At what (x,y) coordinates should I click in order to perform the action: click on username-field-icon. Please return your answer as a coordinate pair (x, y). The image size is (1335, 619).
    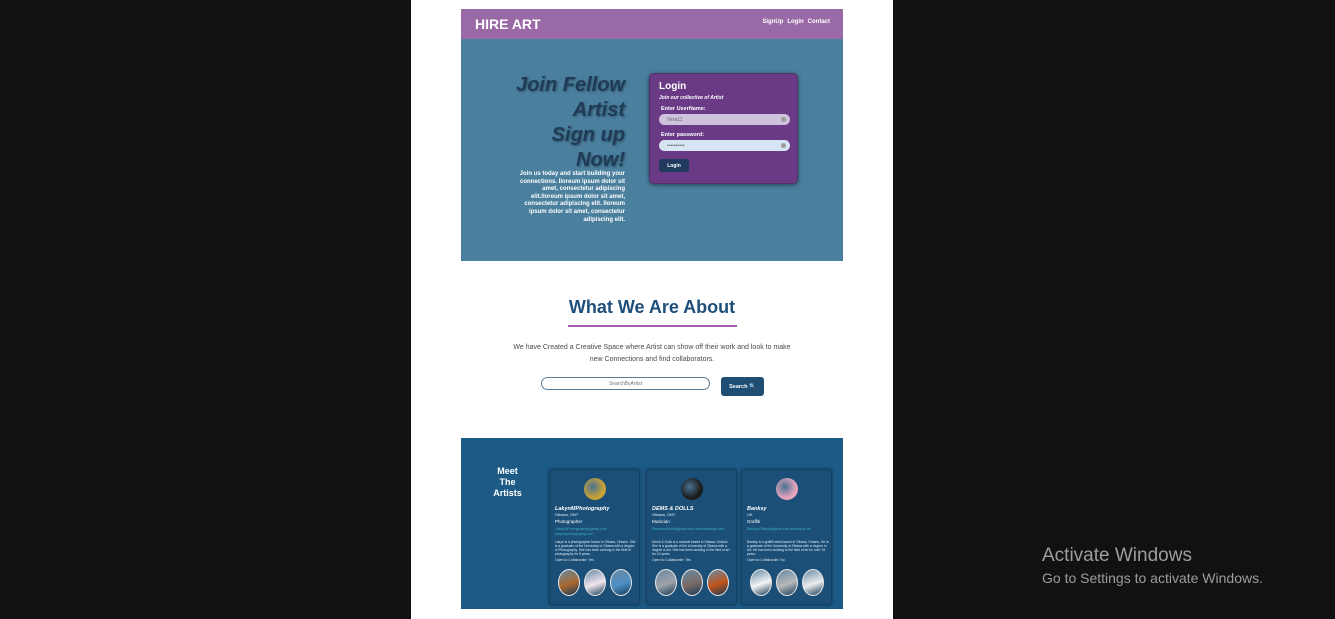
    Looking at the image, I should click on (783, 119).